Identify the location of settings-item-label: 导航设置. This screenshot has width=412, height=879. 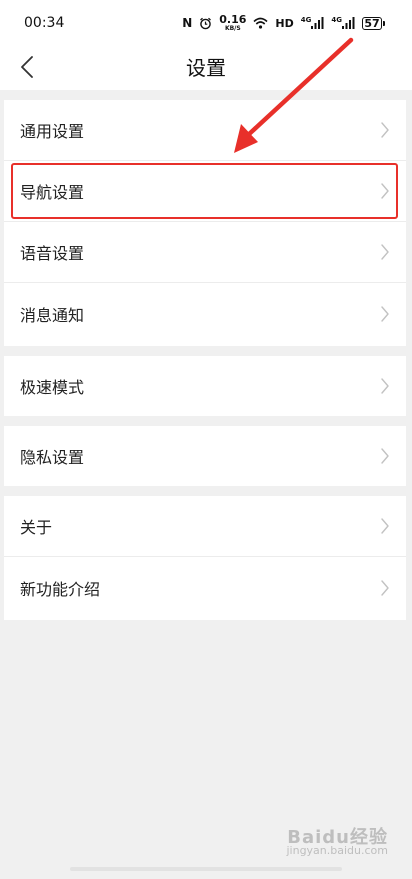
(52, 192).